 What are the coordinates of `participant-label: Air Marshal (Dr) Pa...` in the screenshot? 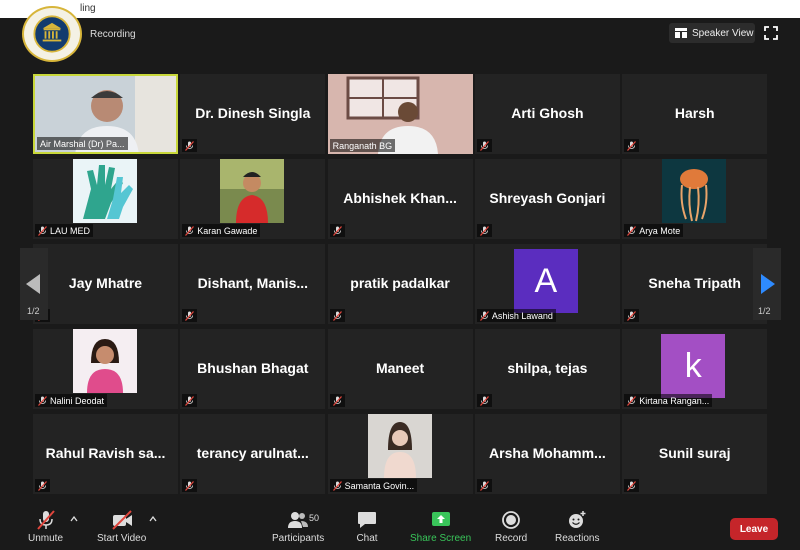 It's located at (82, 143).